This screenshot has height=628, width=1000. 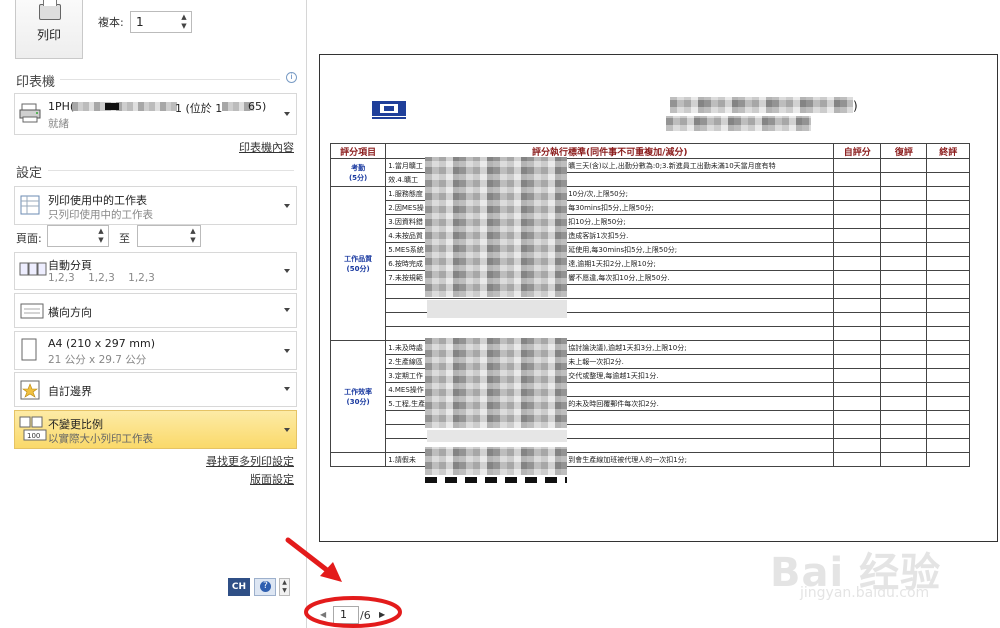 I want to click on page-from-input: ▲ ▼, so click(x=78, y=236).